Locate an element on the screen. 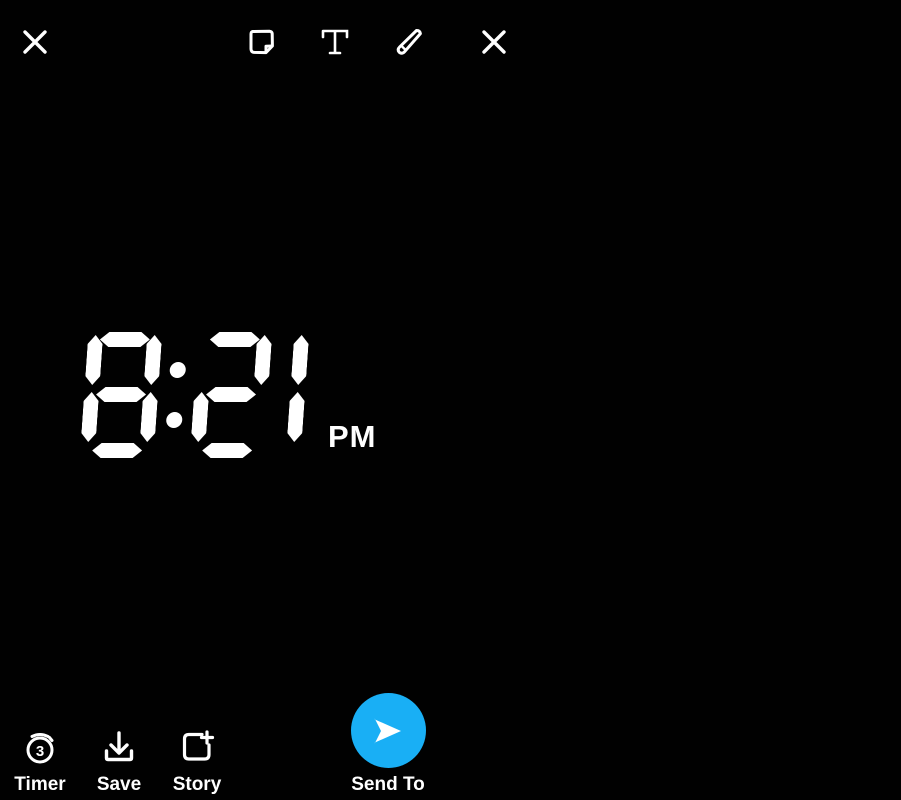 The height and width of the screenshot is (800, 901). digital-clock-digits is located at coordinates (202, 395).